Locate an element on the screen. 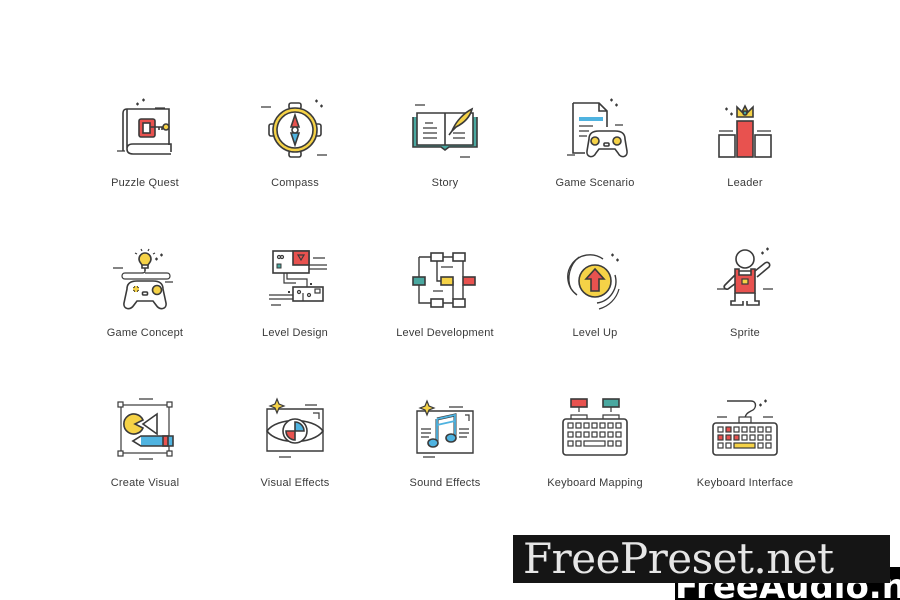 This screenshot has height=600, width=900. icon-tile-level-design: Level Design is located at coordinates (295, 310).